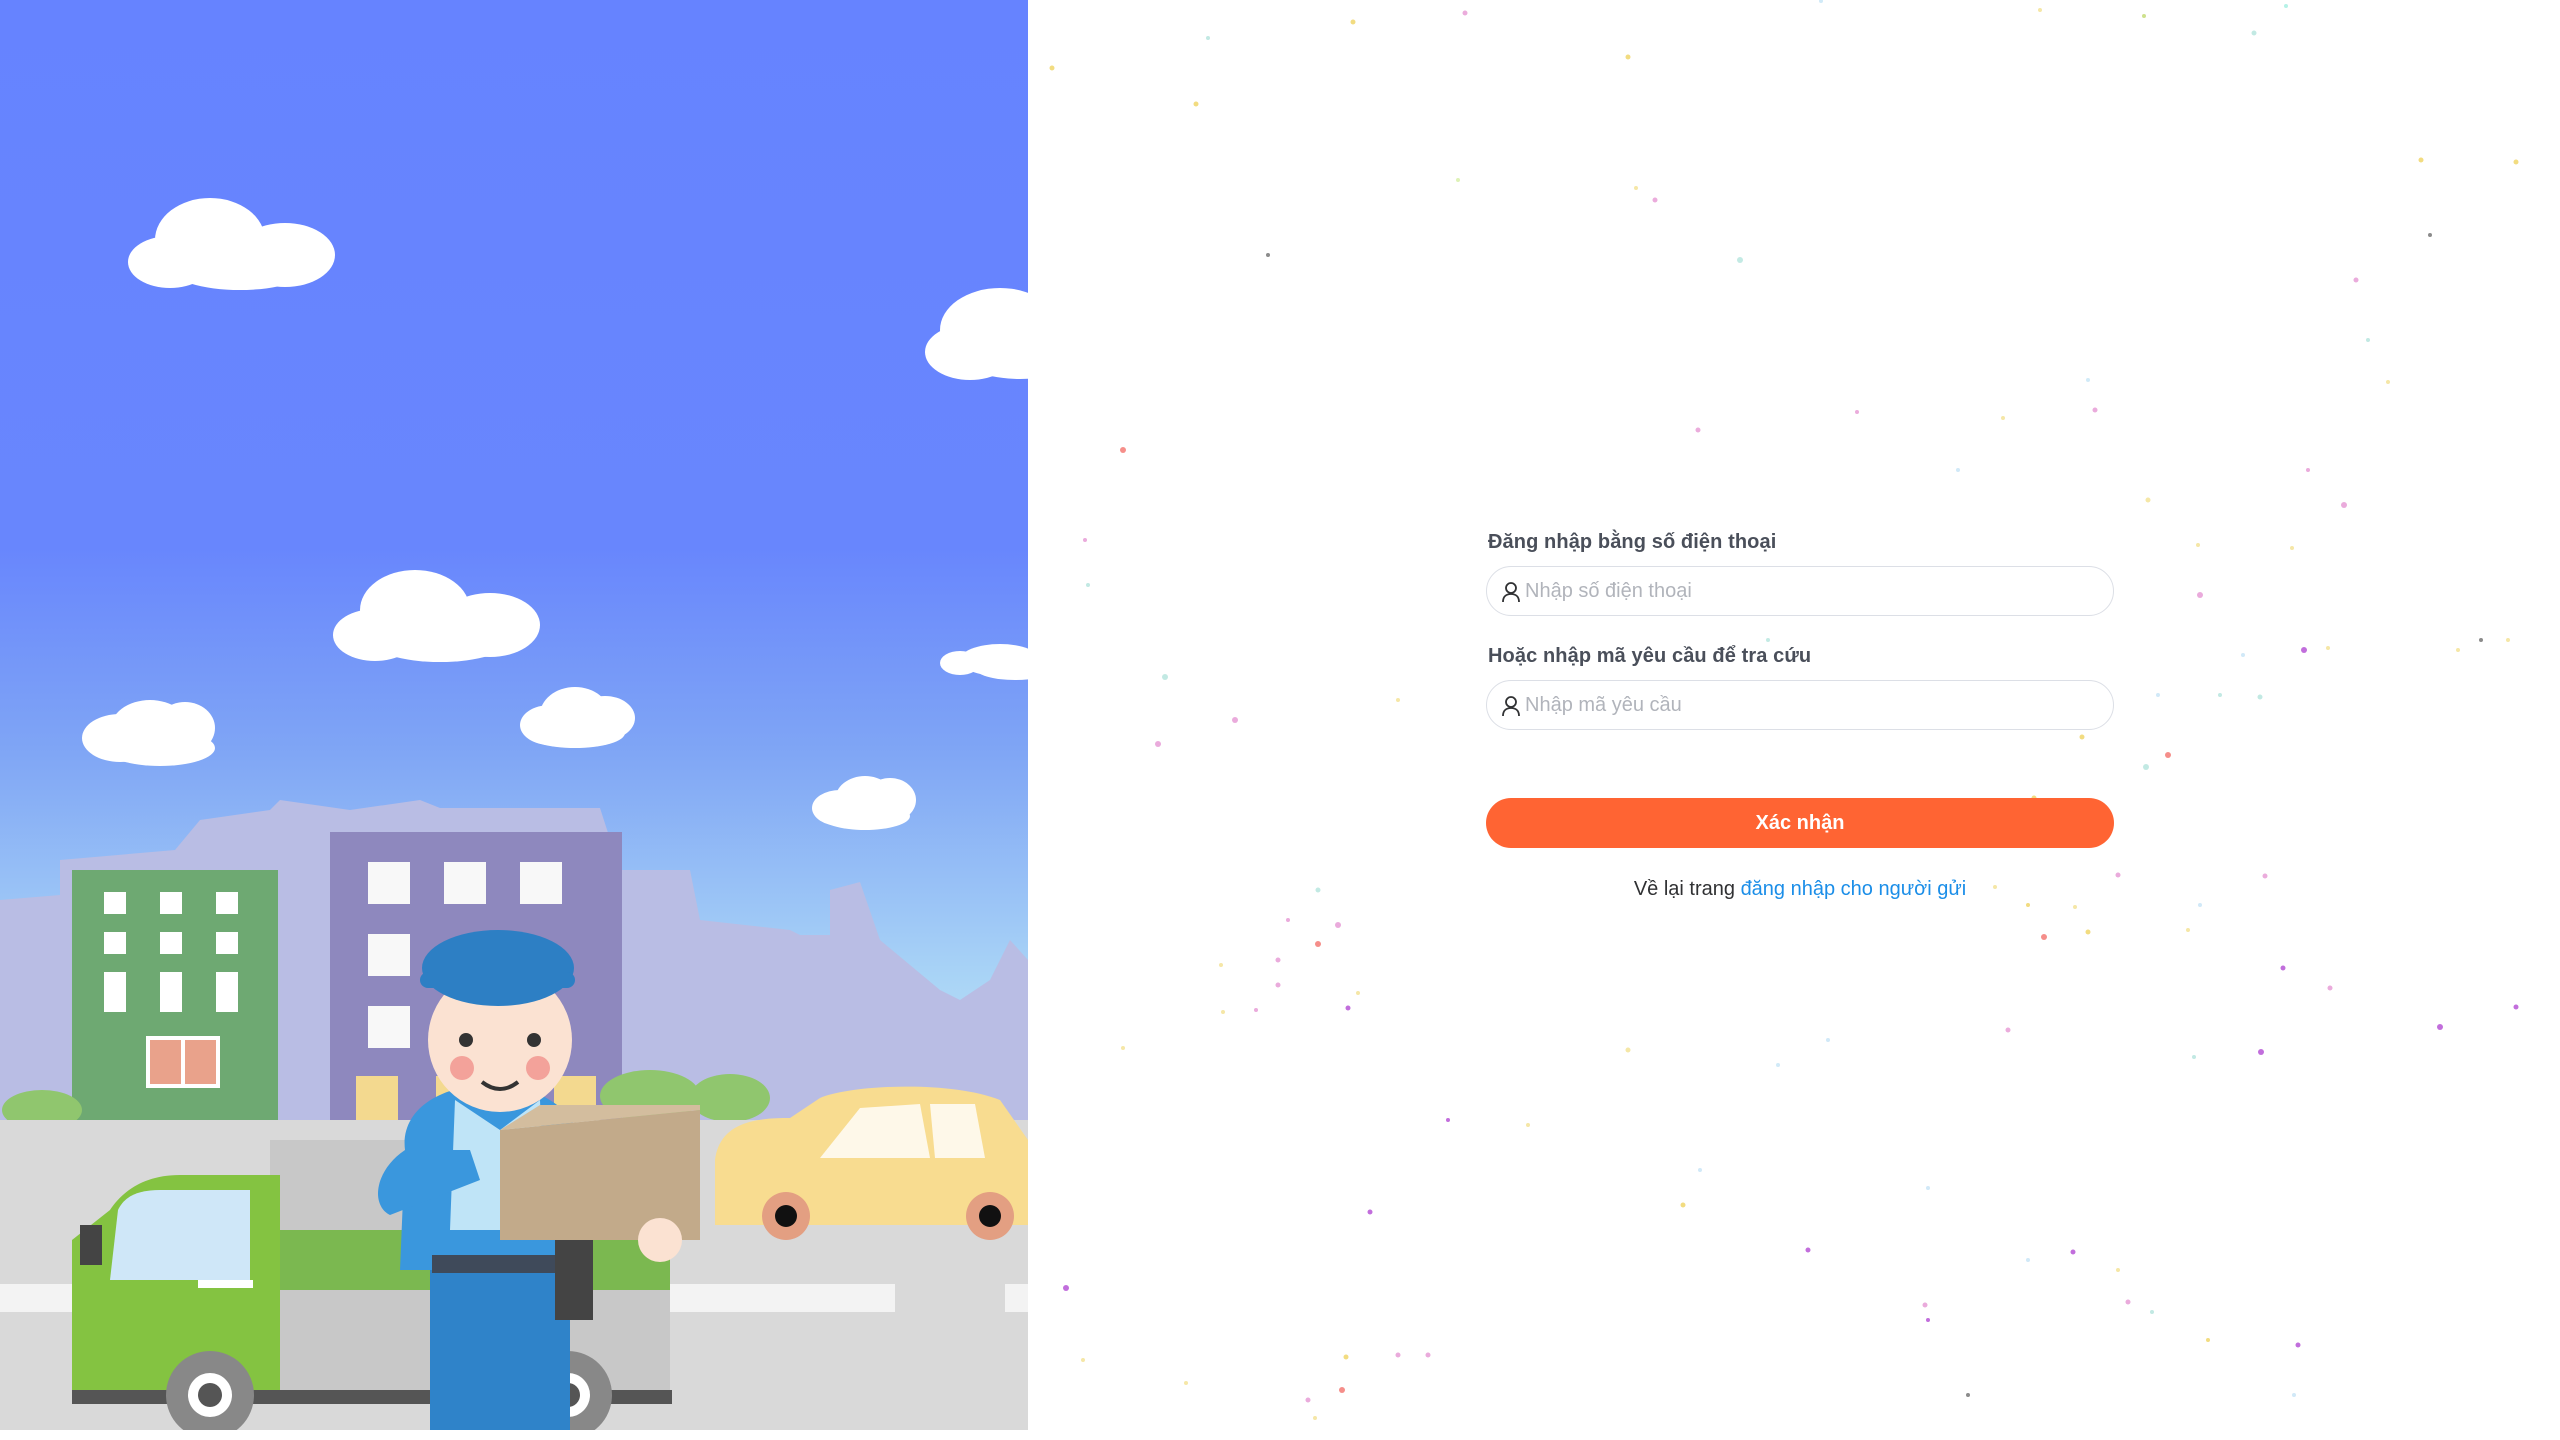  I want to click on phone-input, so click(1810, 591).